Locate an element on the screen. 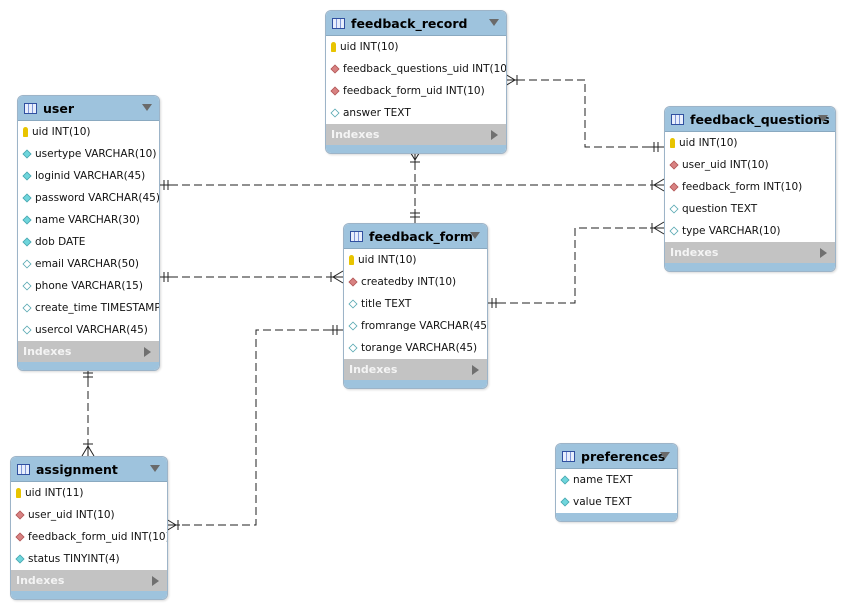  column-text: dob DATE is located at coordinates (60, 242).